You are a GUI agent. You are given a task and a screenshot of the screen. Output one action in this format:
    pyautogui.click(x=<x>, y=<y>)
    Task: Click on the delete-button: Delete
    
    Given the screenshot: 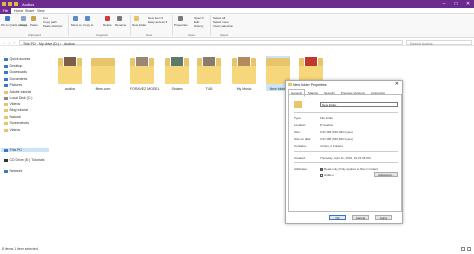 What is the action you would take?
    pyautogui.click(x=107, y=25)
    